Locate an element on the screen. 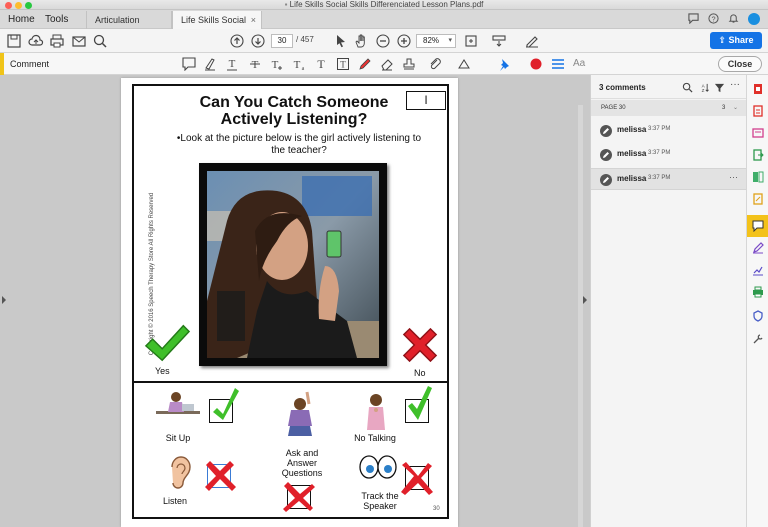  fill-sign-icon is located at coordinates (758, 199).